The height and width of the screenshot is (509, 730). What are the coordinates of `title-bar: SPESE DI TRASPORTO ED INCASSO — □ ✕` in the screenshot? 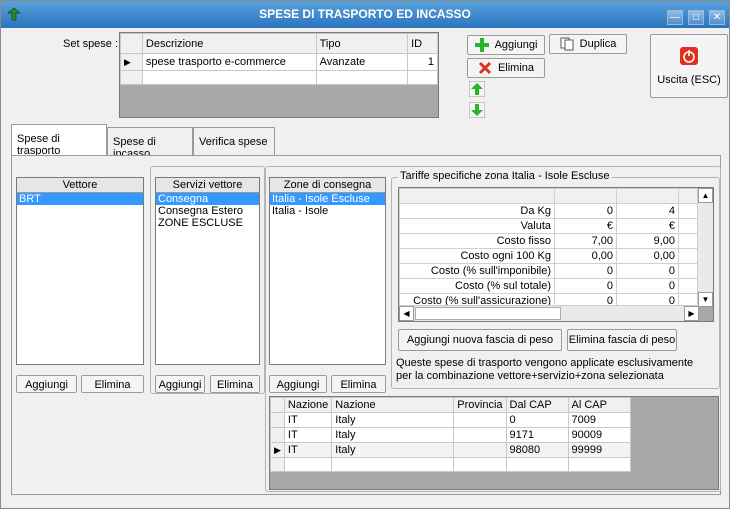 It's located at (365, 14).